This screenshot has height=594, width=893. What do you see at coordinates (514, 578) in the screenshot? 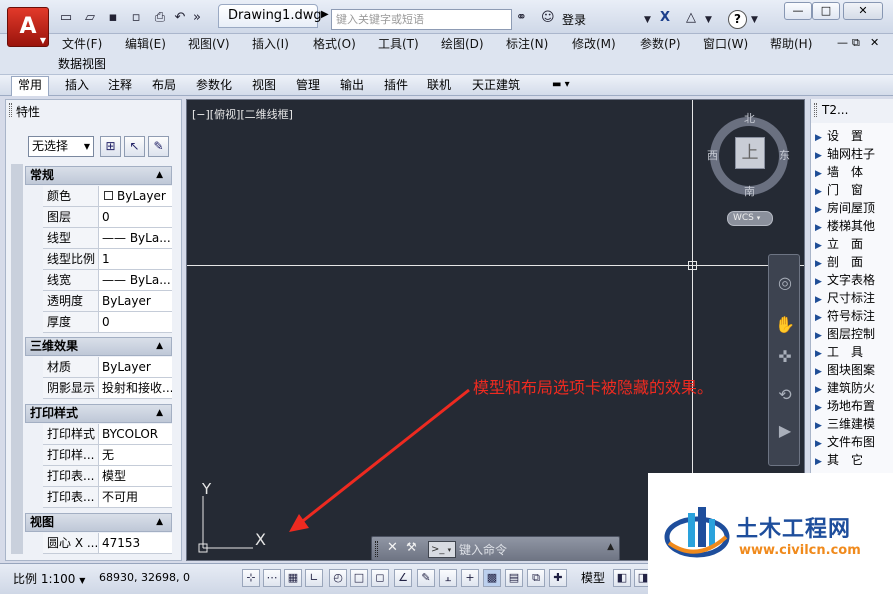
I see `quick-properties-icon: ▤` at bounding box center [514, 578].